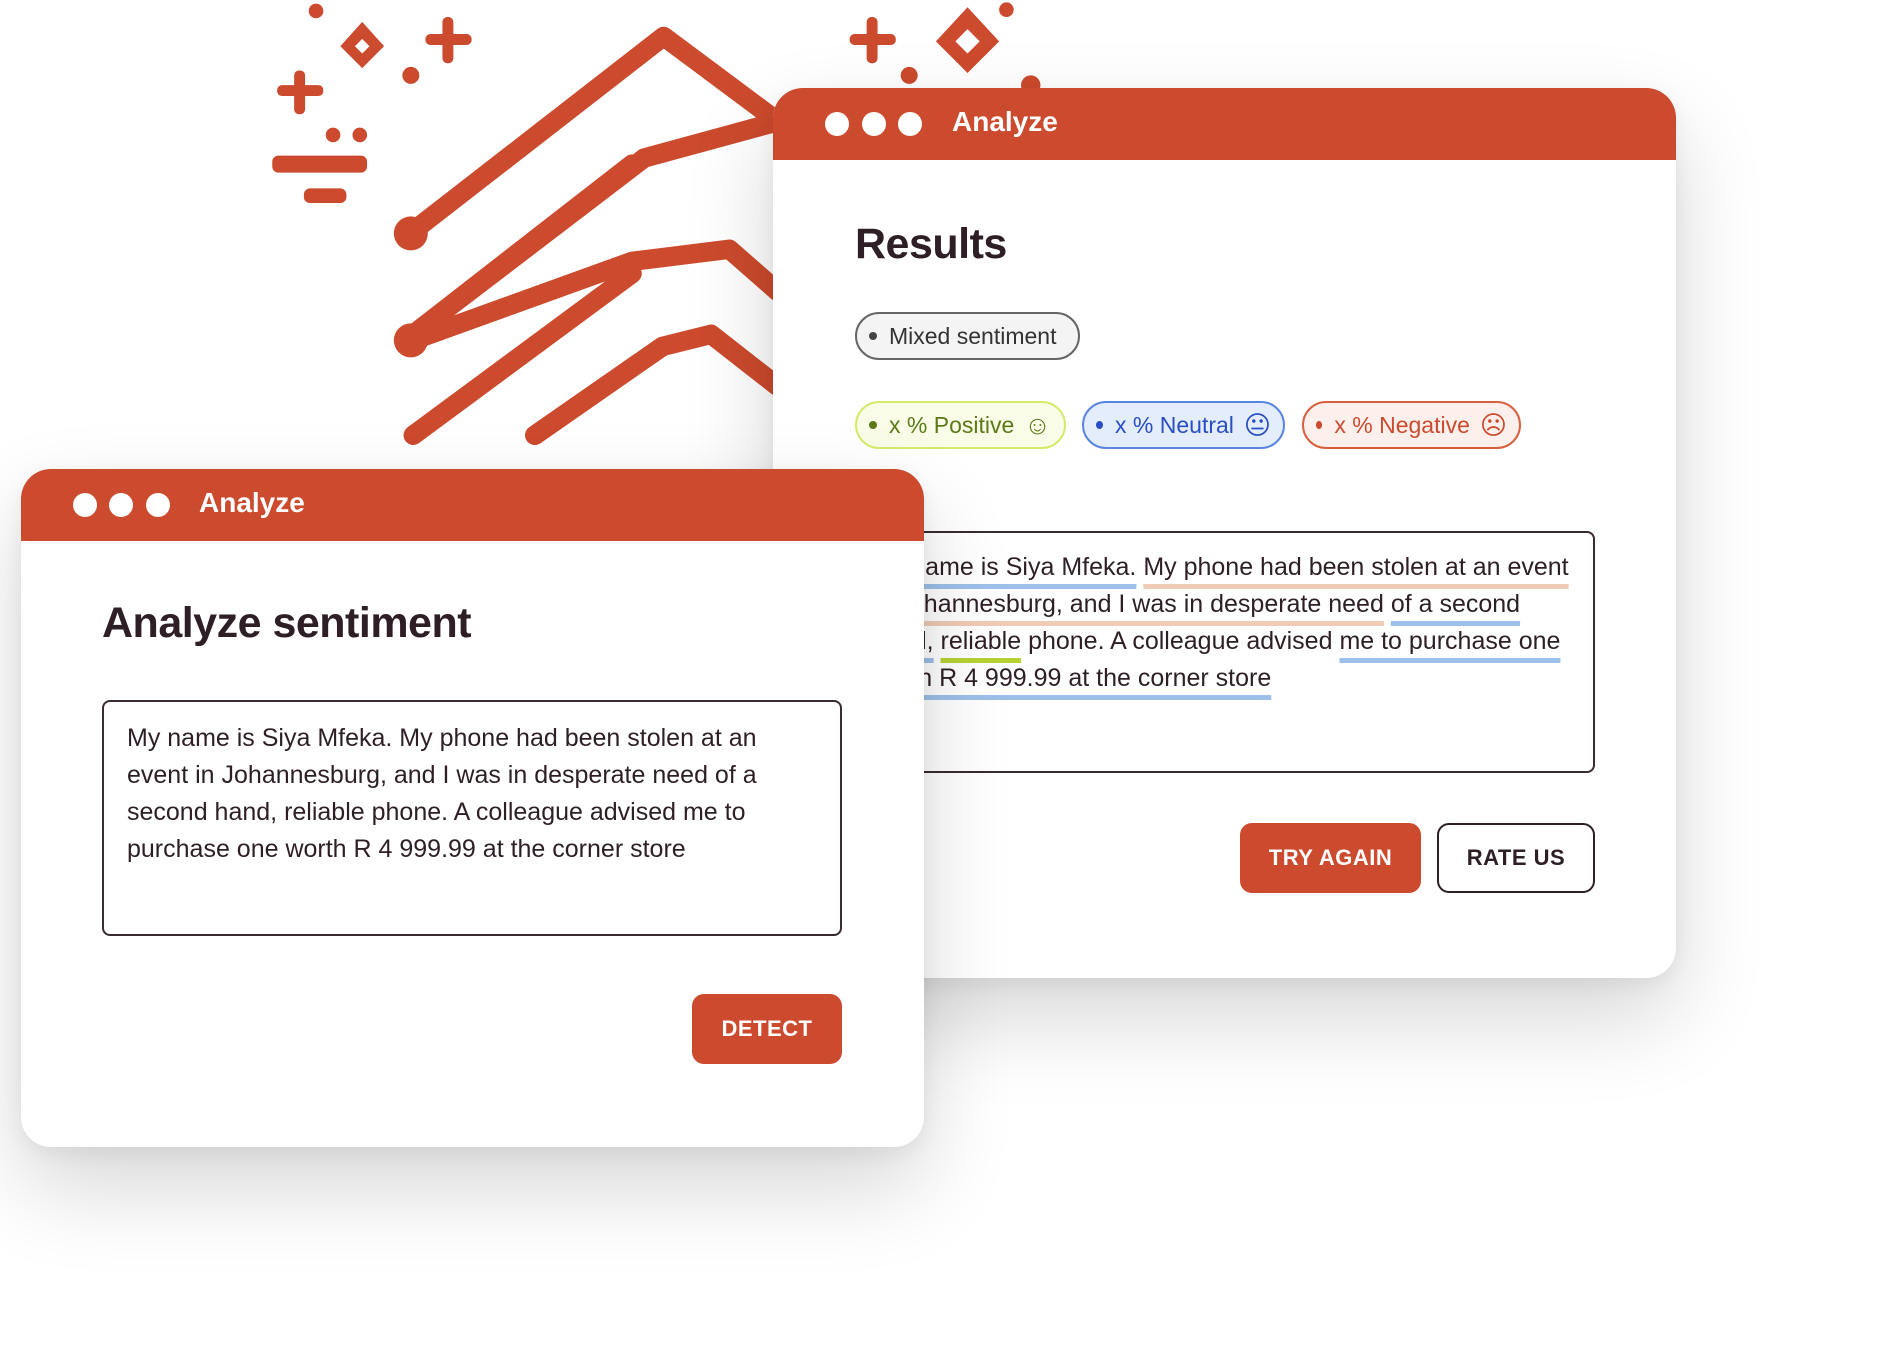 The height and width of the screenshot is (1364, 1884). I want to click on try-again-button: TRY AGAIN, so click(1330, 858).